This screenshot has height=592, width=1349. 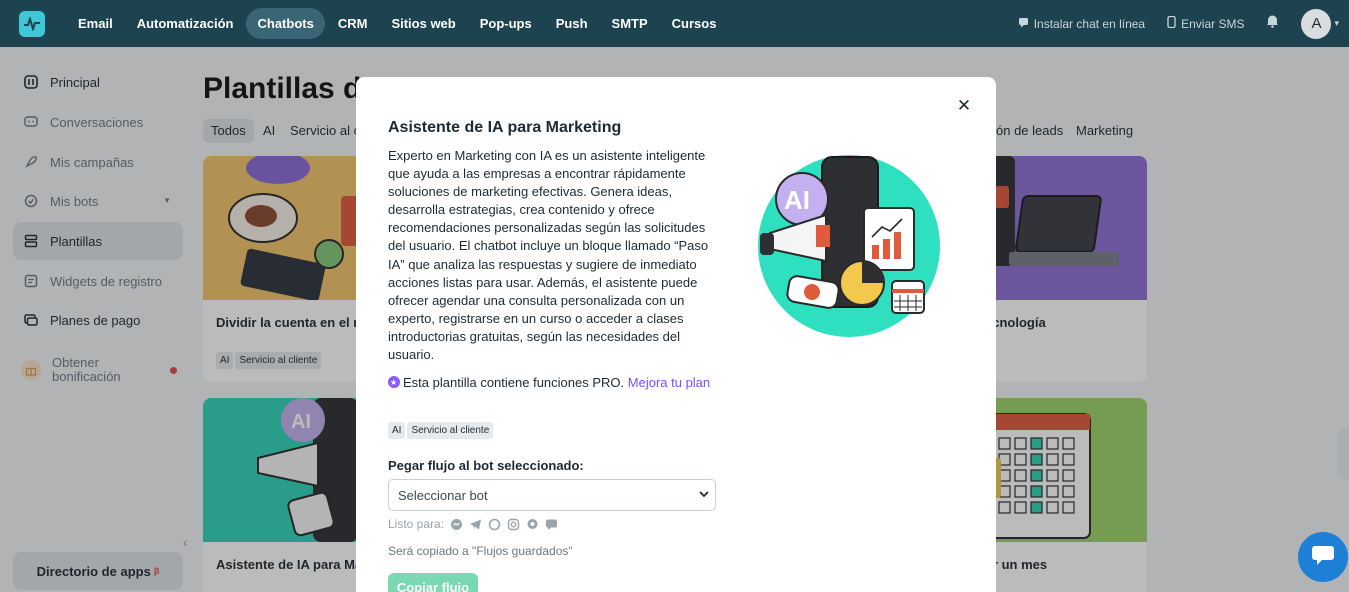 What do you see at coordinates (552, 495) in the screenshot?
I see `bot-select: Seleccionar bot` at bounding box center [552, 495].